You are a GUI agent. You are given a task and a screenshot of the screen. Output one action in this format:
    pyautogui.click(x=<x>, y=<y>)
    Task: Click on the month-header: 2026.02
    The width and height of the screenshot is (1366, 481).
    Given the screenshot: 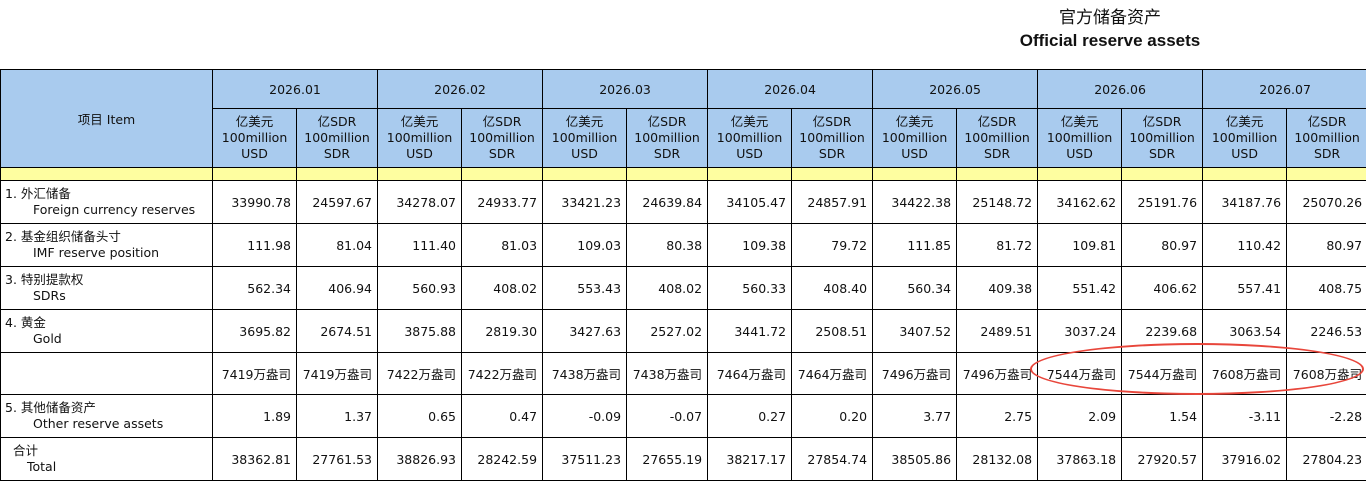 What is the action you would take?
    pyautogui.click(x=460, y=89)
    